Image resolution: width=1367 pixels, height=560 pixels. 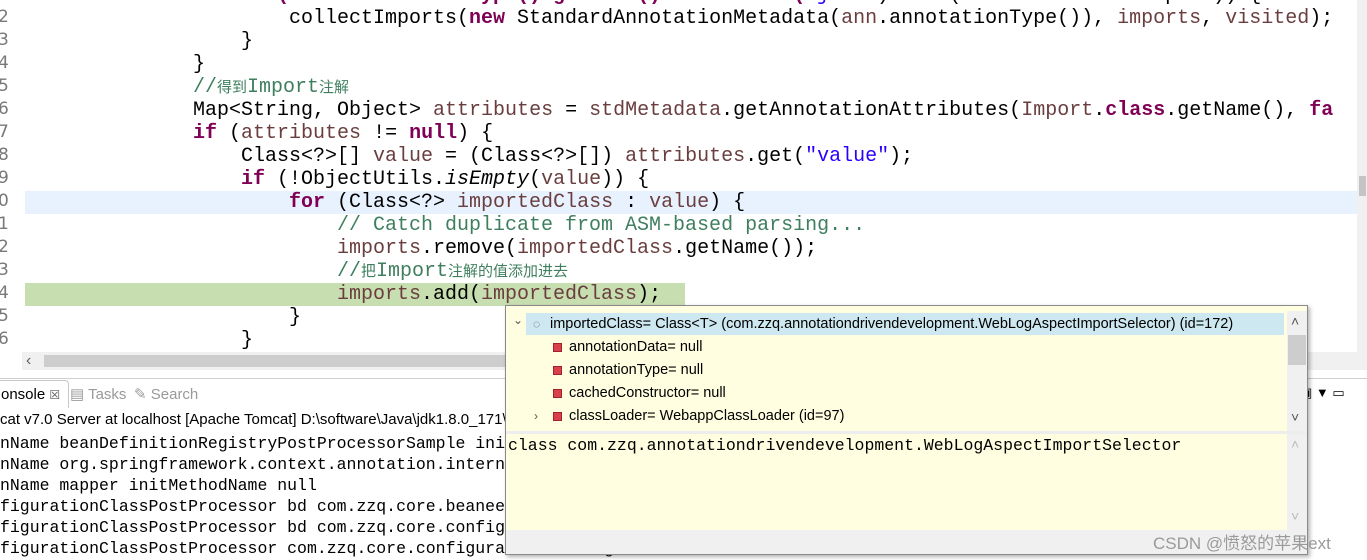 I want to click on tab-search: ✎ Search, so click(x=166, y=394).